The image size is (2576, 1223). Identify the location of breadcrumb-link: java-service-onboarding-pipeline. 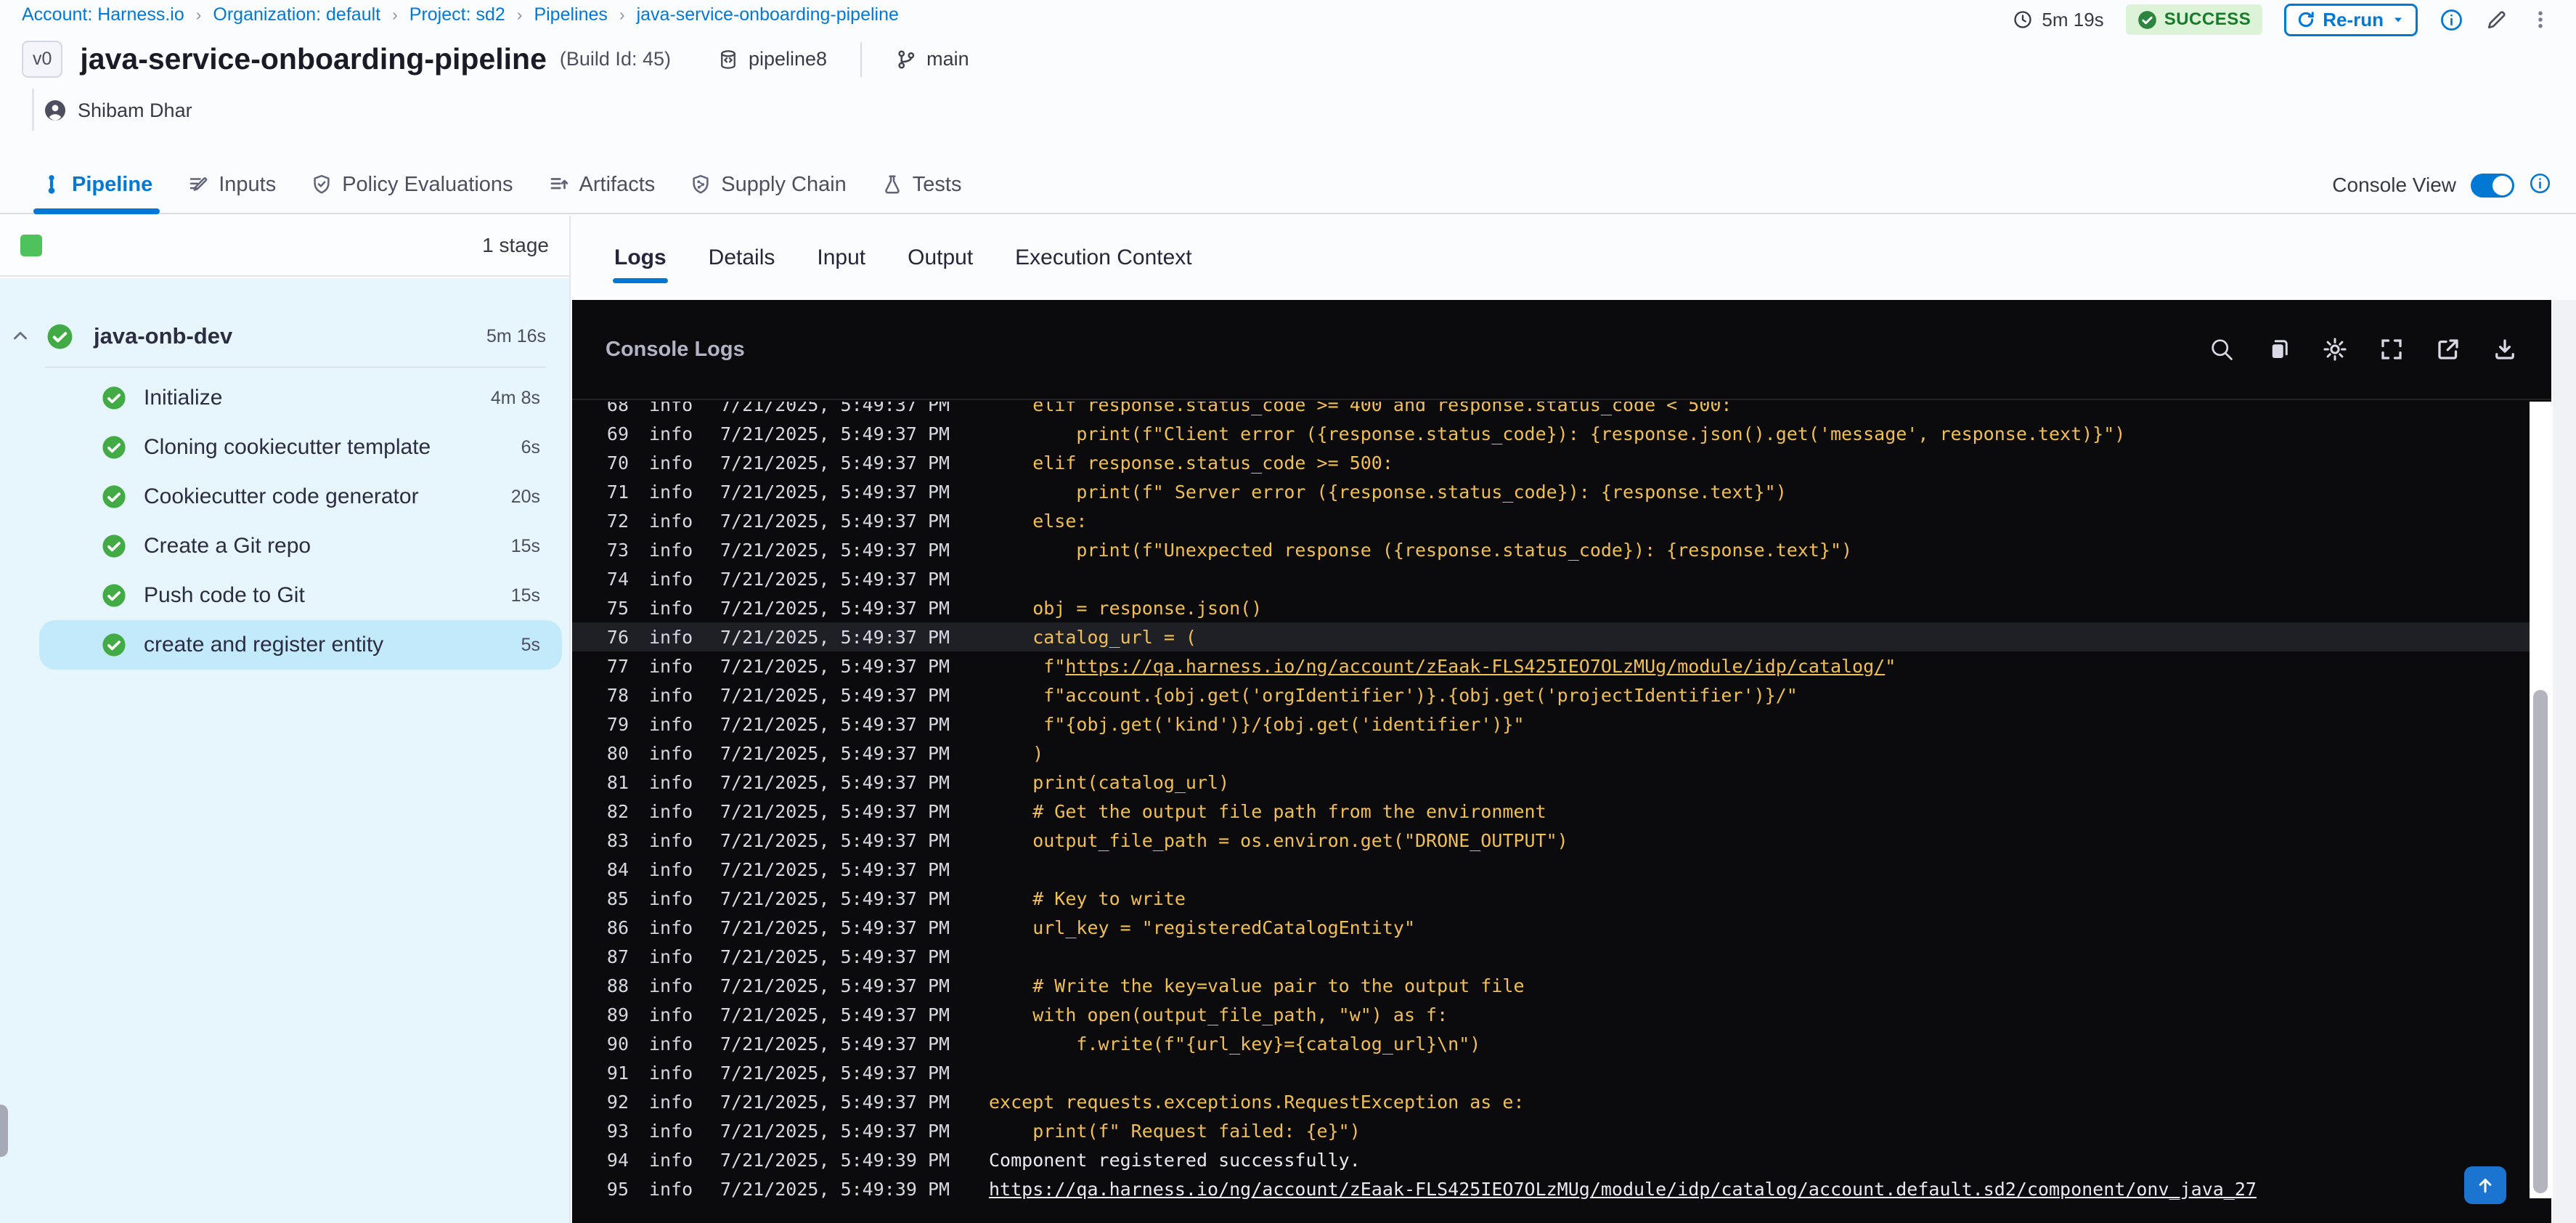
(768, 14).